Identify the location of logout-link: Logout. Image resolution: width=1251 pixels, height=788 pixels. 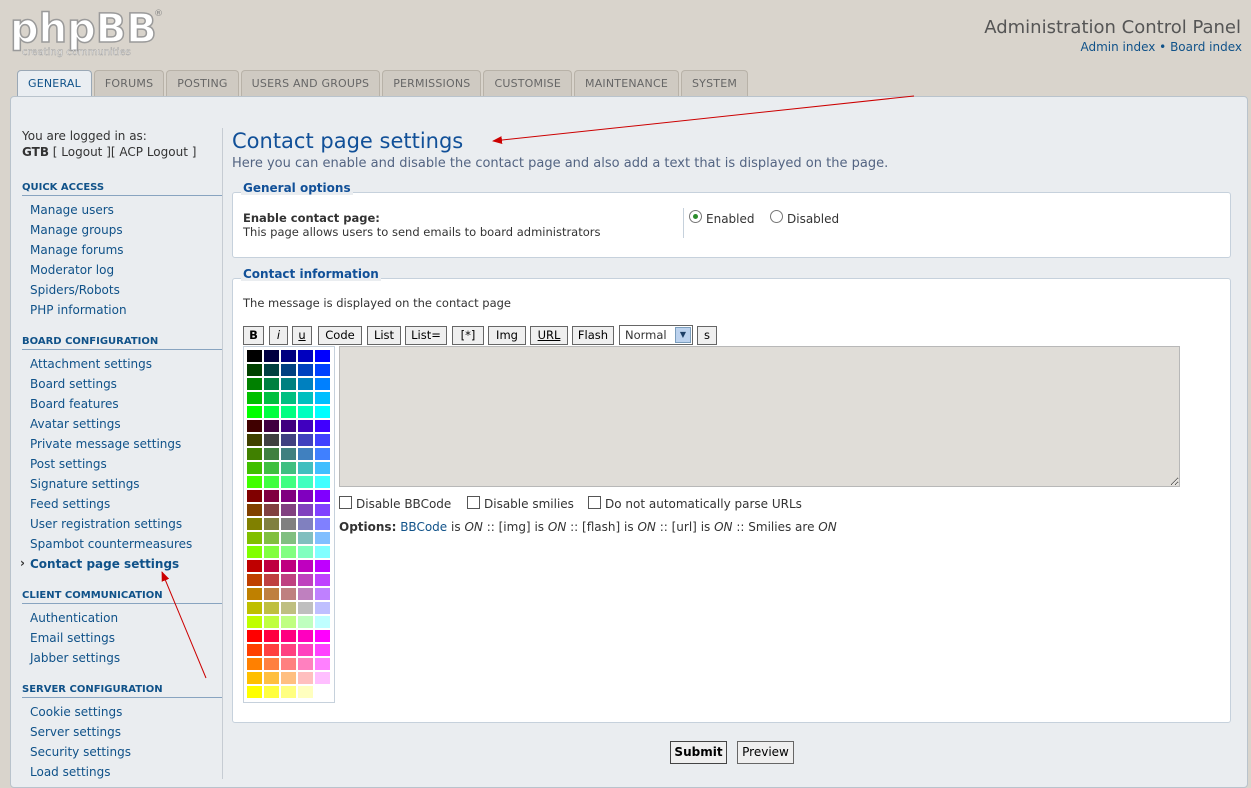
(81, 152).